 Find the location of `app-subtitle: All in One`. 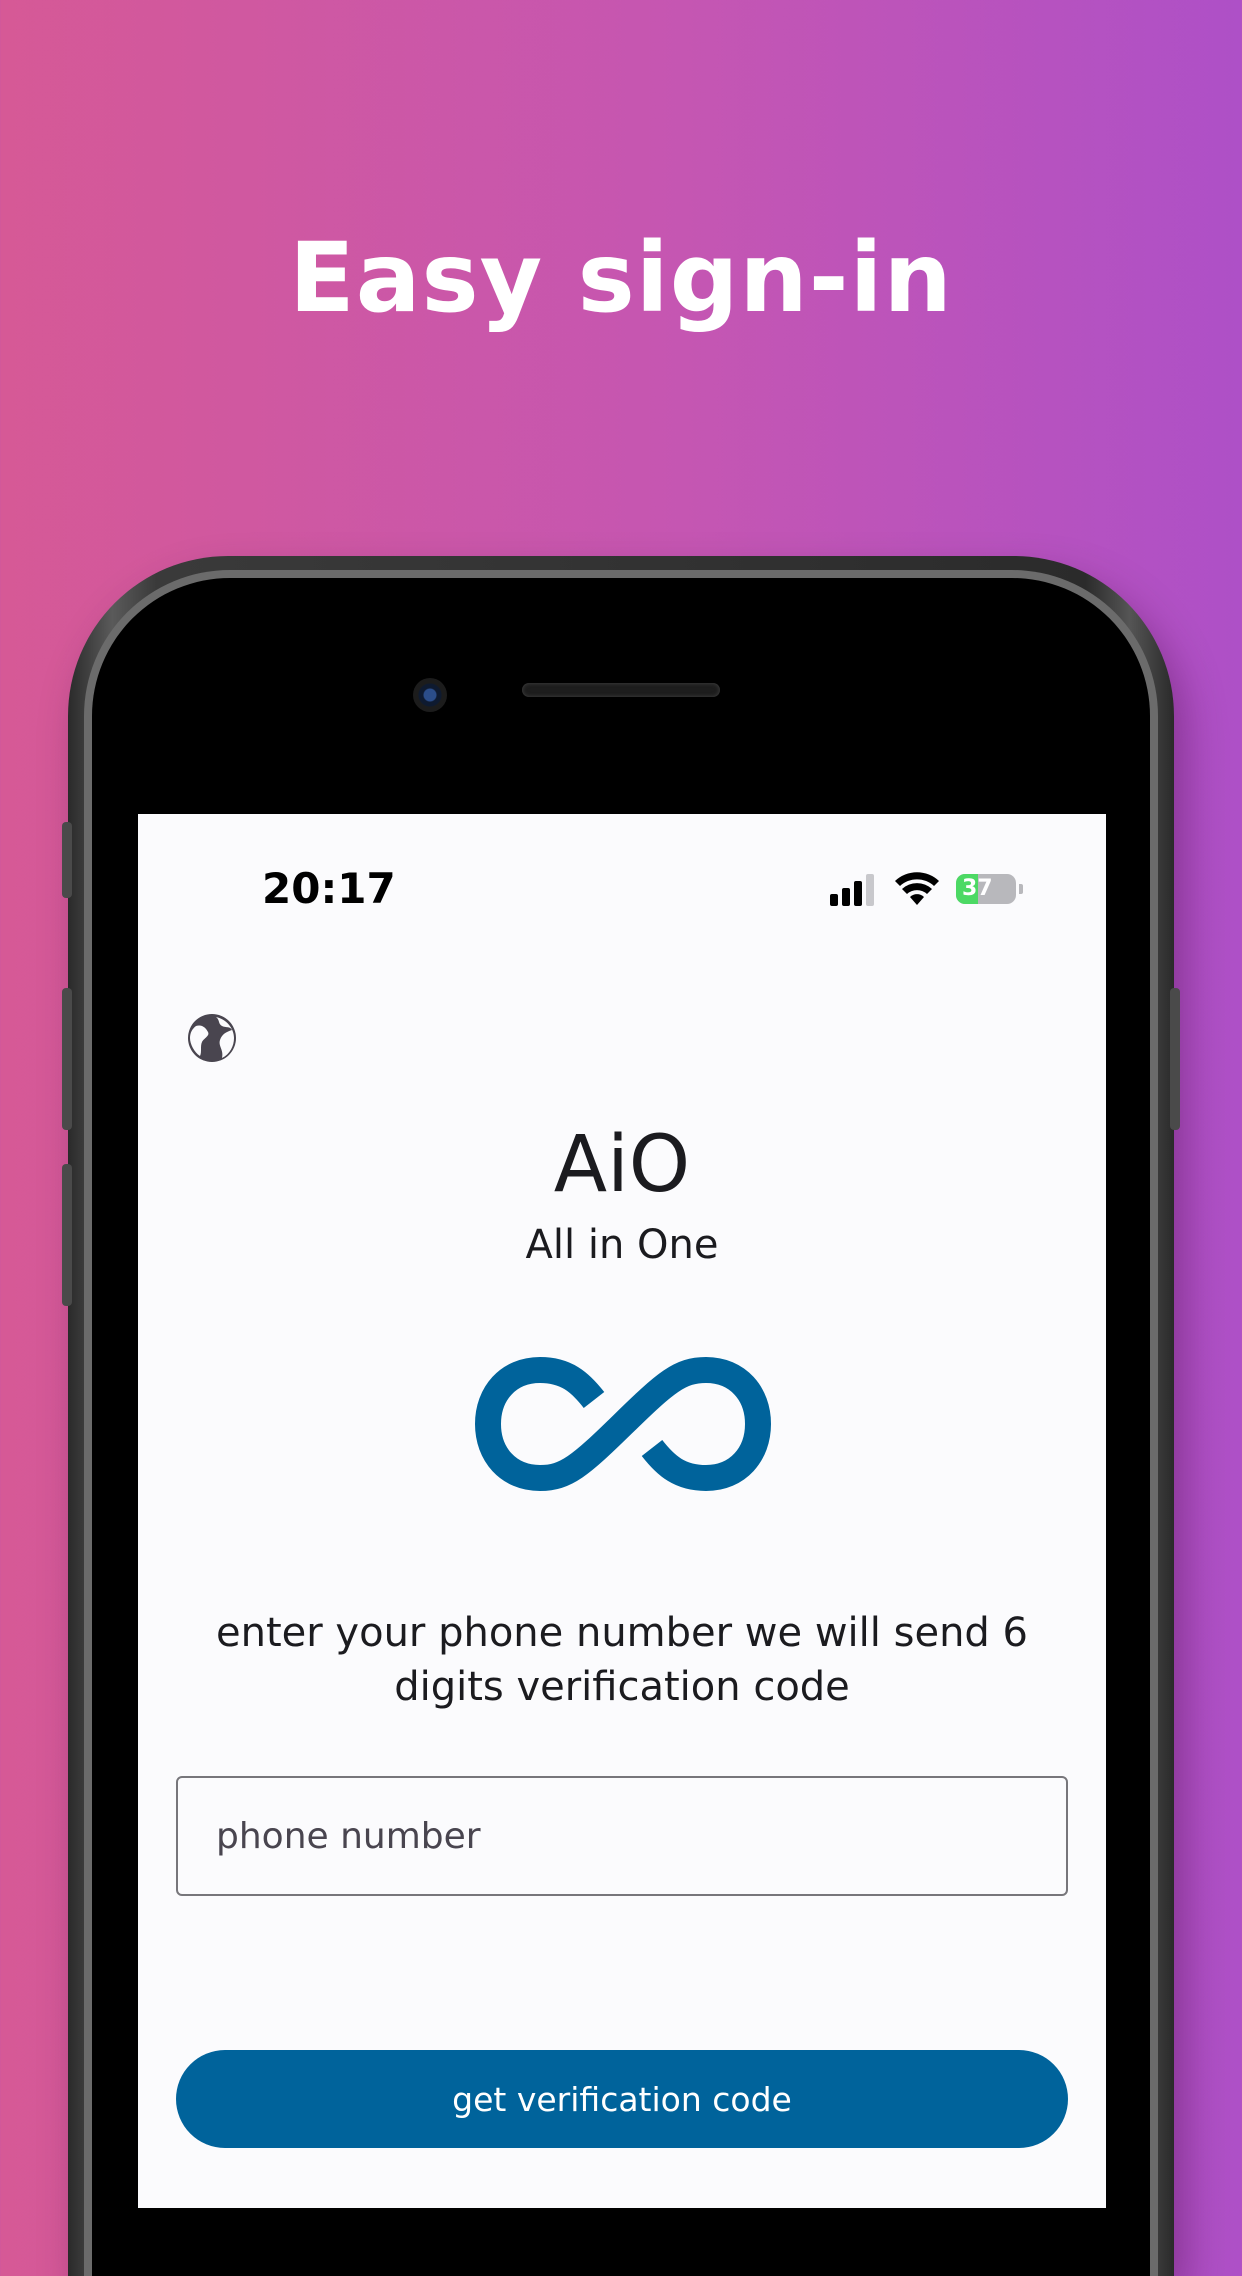

app-subtitle: All in One is located at coordinates (622, 1245).